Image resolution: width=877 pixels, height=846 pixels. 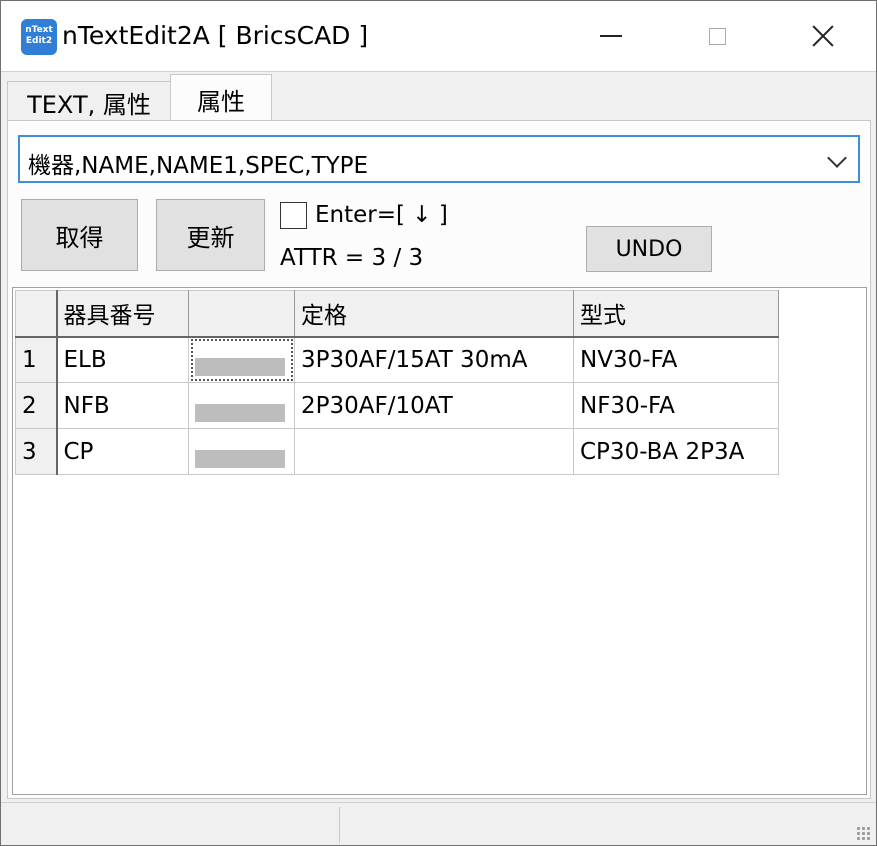 What do you see at coordinates (122, 405) in the screenshot?
I see `grid-cell: NFB` at bounding box center [122, 405].